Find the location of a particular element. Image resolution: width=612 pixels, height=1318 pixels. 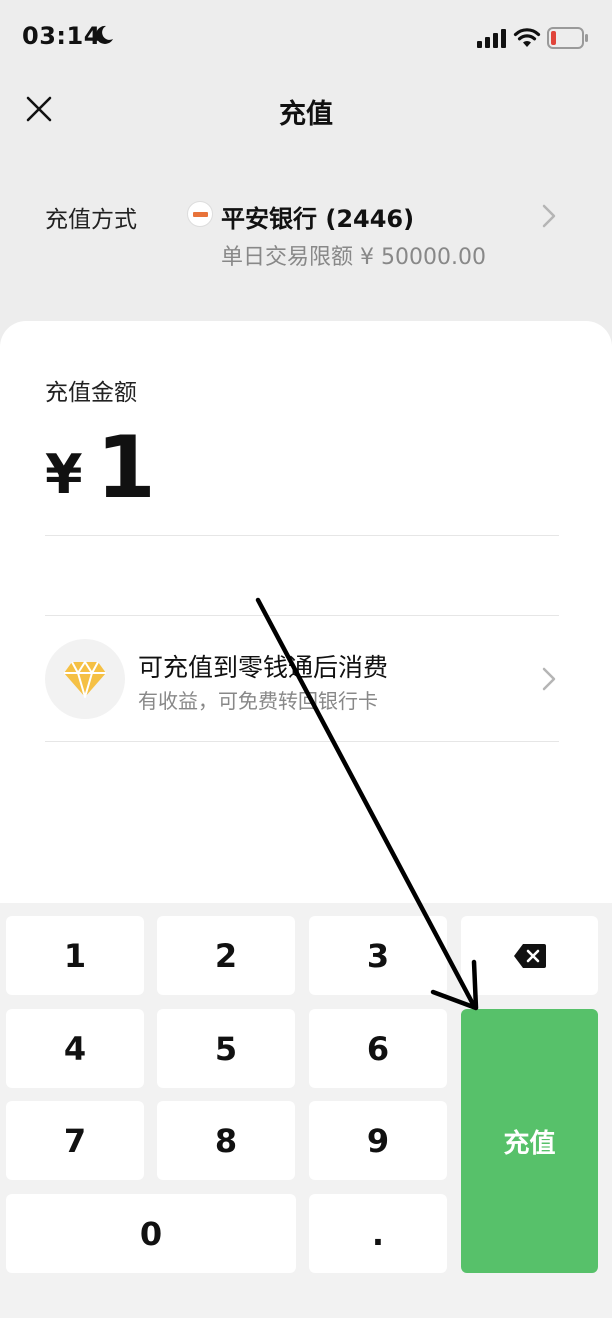

backspace-icon is located at coordinates (529, 955).